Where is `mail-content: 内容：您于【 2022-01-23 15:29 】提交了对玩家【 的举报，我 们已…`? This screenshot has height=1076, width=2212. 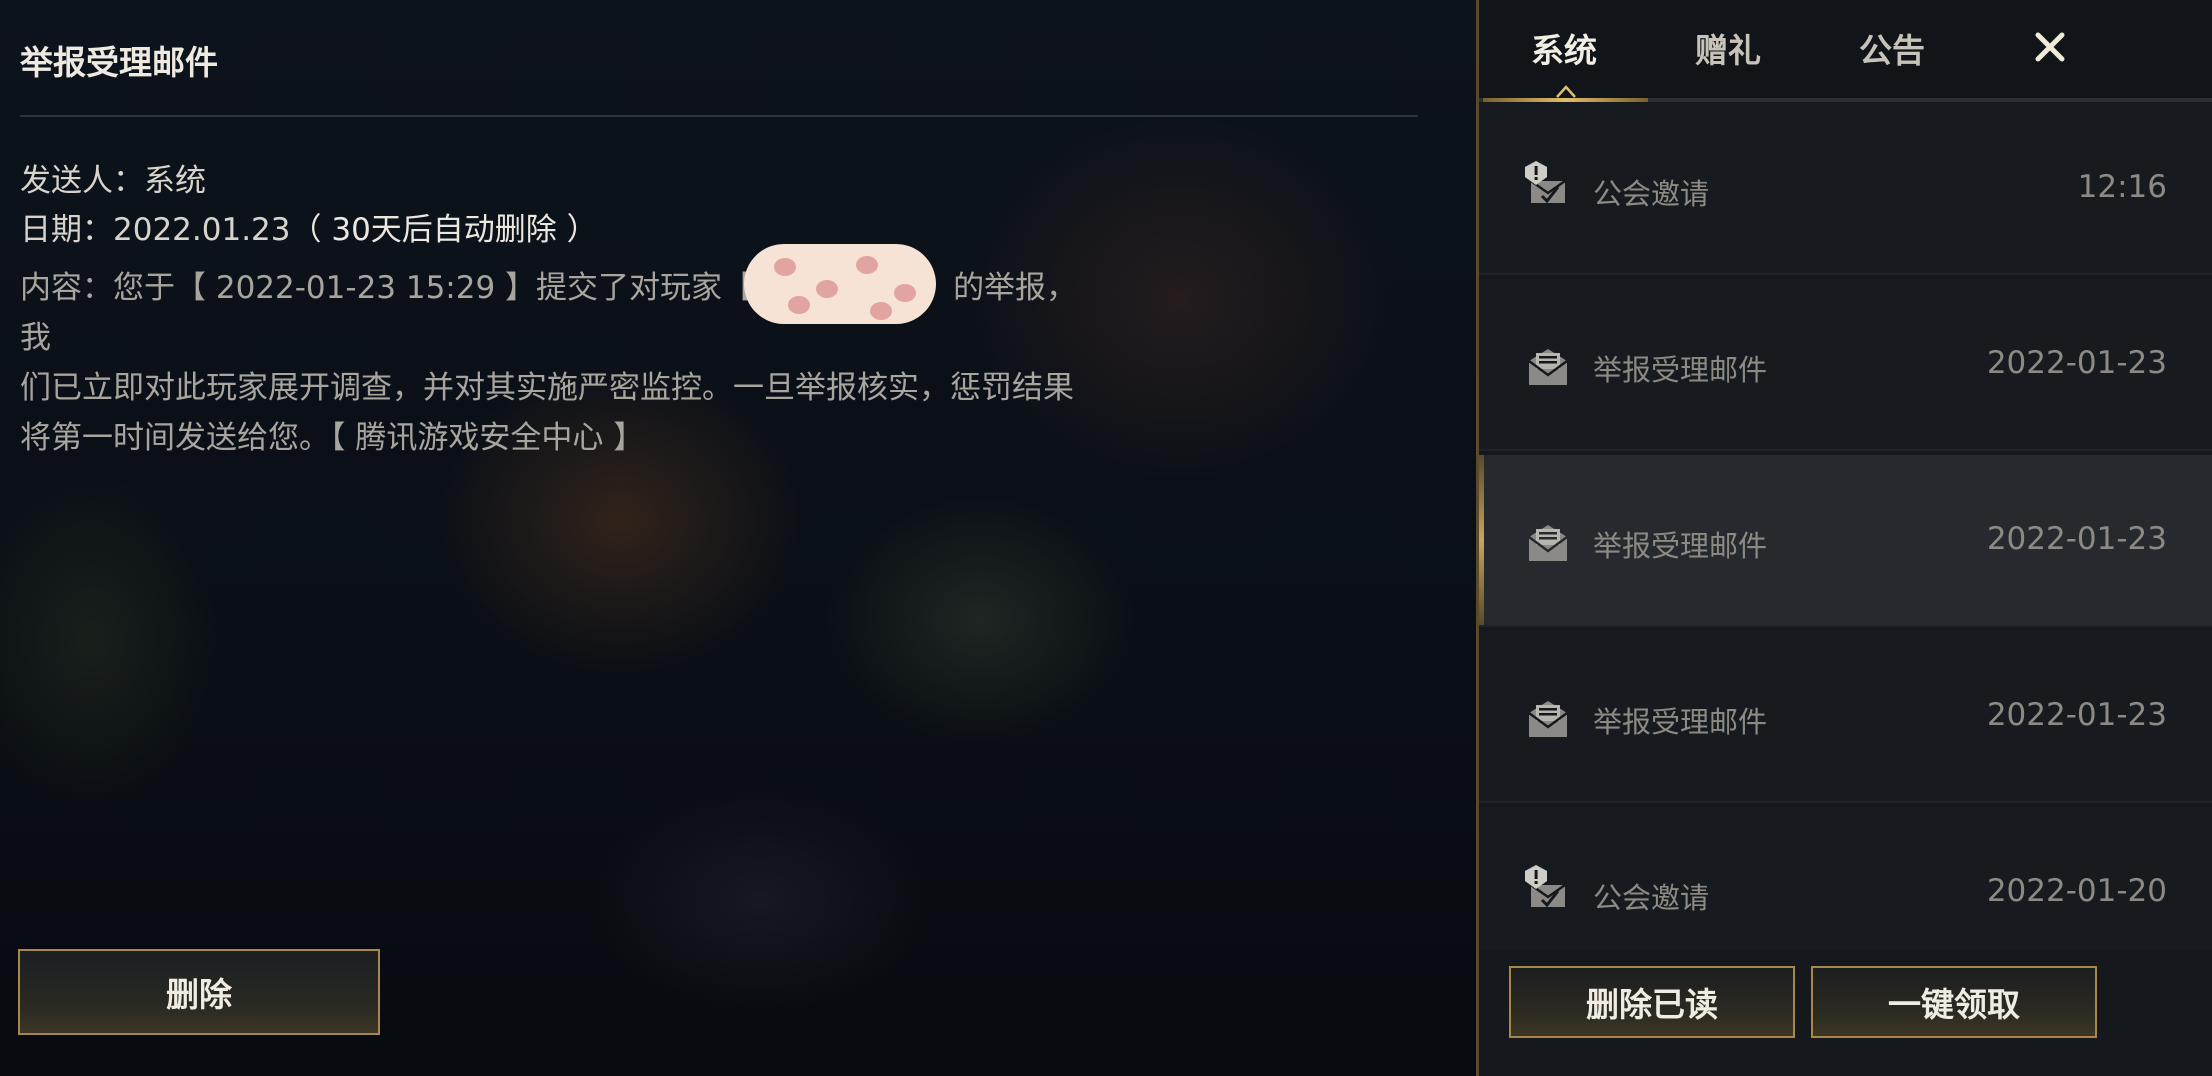
mail-content: 内容：您于【 2022-01-23 15:29 】提交了对玩家【 的举报，我 们已… is located at coordinates (560, 363).